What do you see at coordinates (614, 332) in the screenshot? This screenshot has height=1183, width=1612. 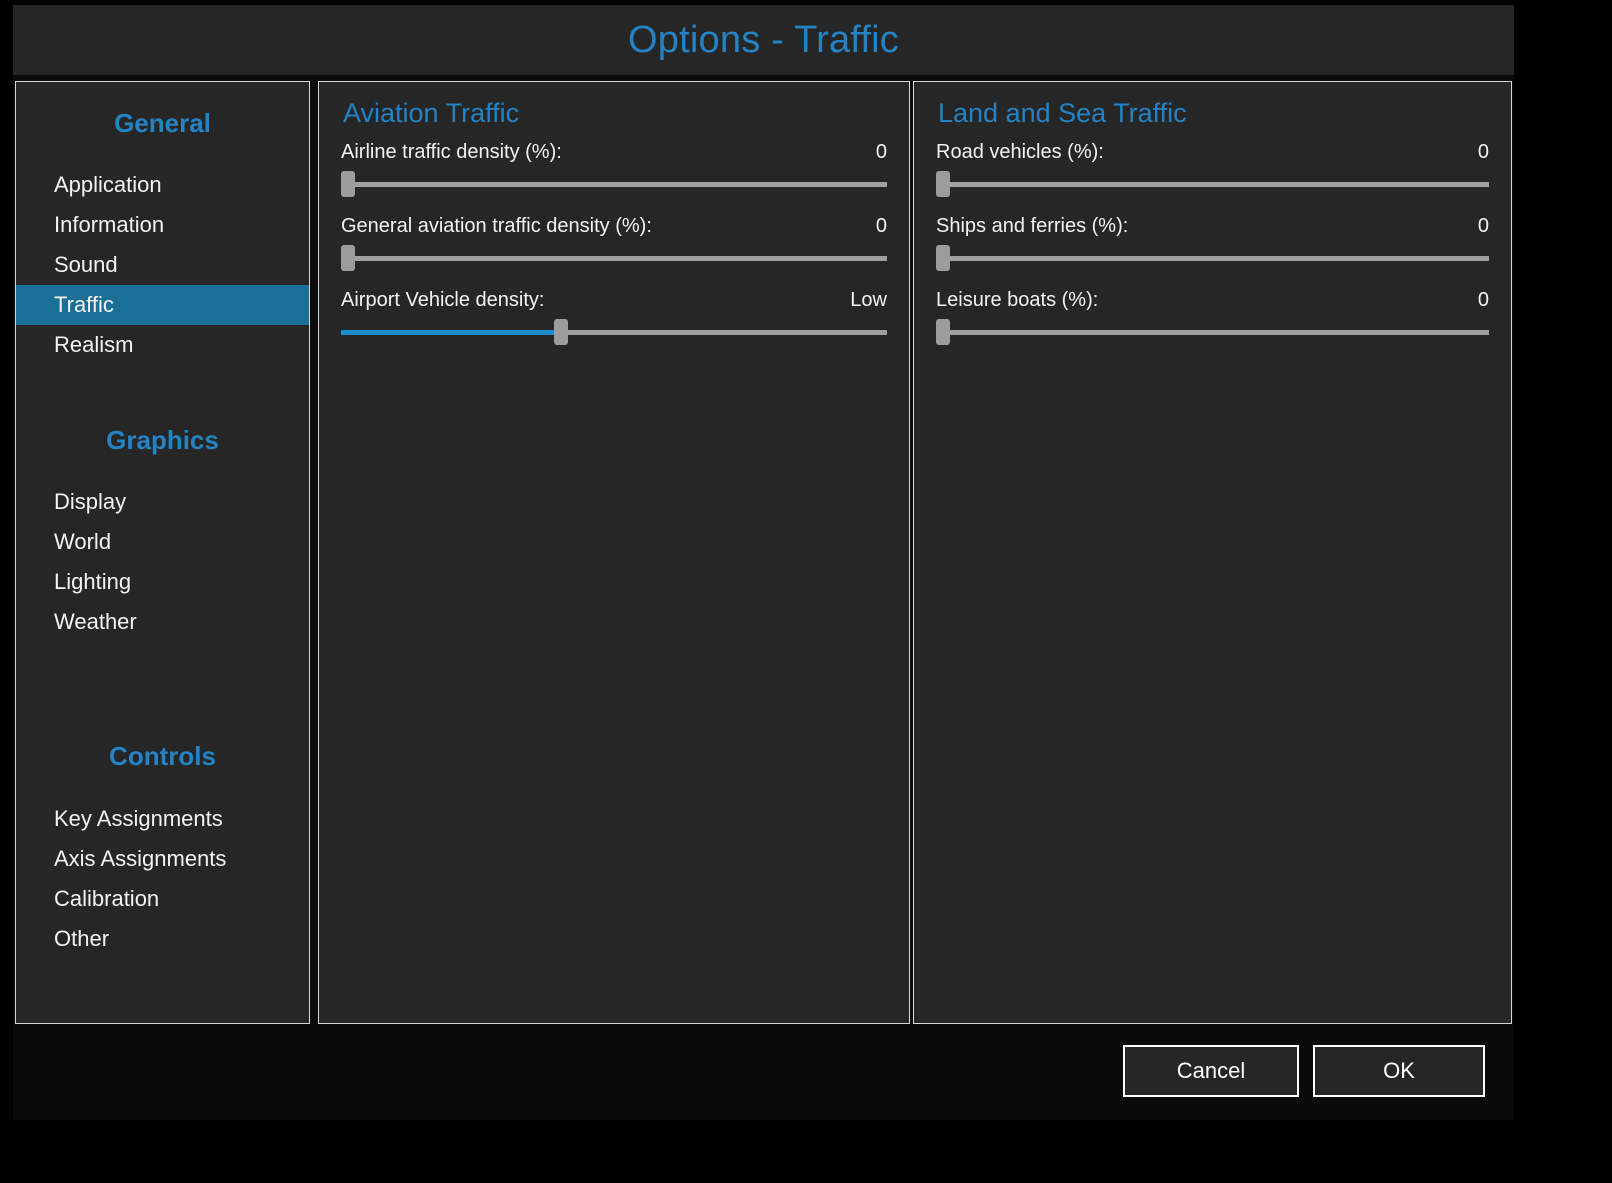 I see `airport-vehicle-density-slider` at bounding box center [614, 332].